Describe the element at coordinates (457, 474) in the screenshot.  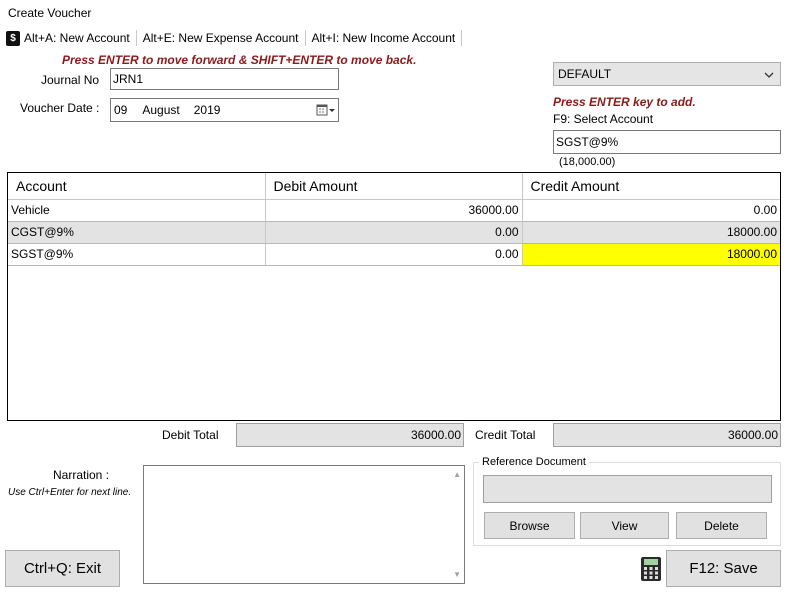
I see `scroll-up-icon: ▲` at that location.